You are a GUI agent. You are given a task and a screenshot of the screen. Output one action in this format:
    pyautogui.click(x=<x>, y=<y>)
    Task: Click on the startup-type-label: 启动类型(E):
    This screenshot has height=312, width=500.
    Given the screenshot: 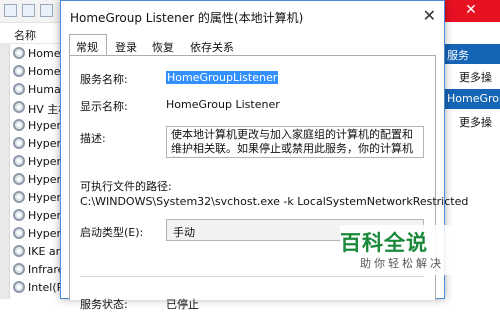 What is the action you would take?
    pyautogui.click(x=112, y=232)
    